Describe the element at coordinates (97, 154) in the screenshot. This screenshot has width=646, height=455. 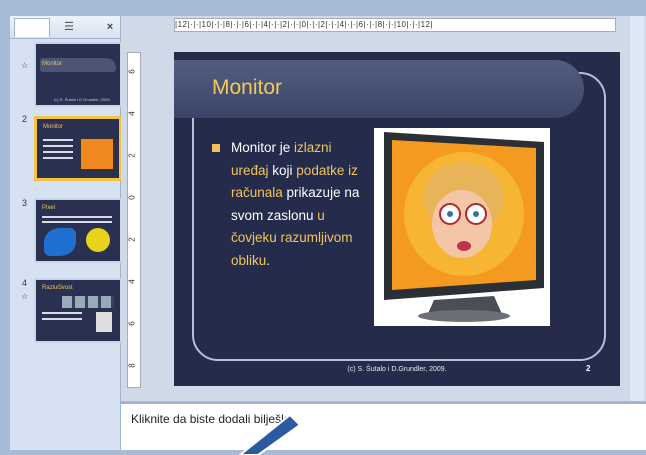
I see `thumbnail-monitor-image` at that location.